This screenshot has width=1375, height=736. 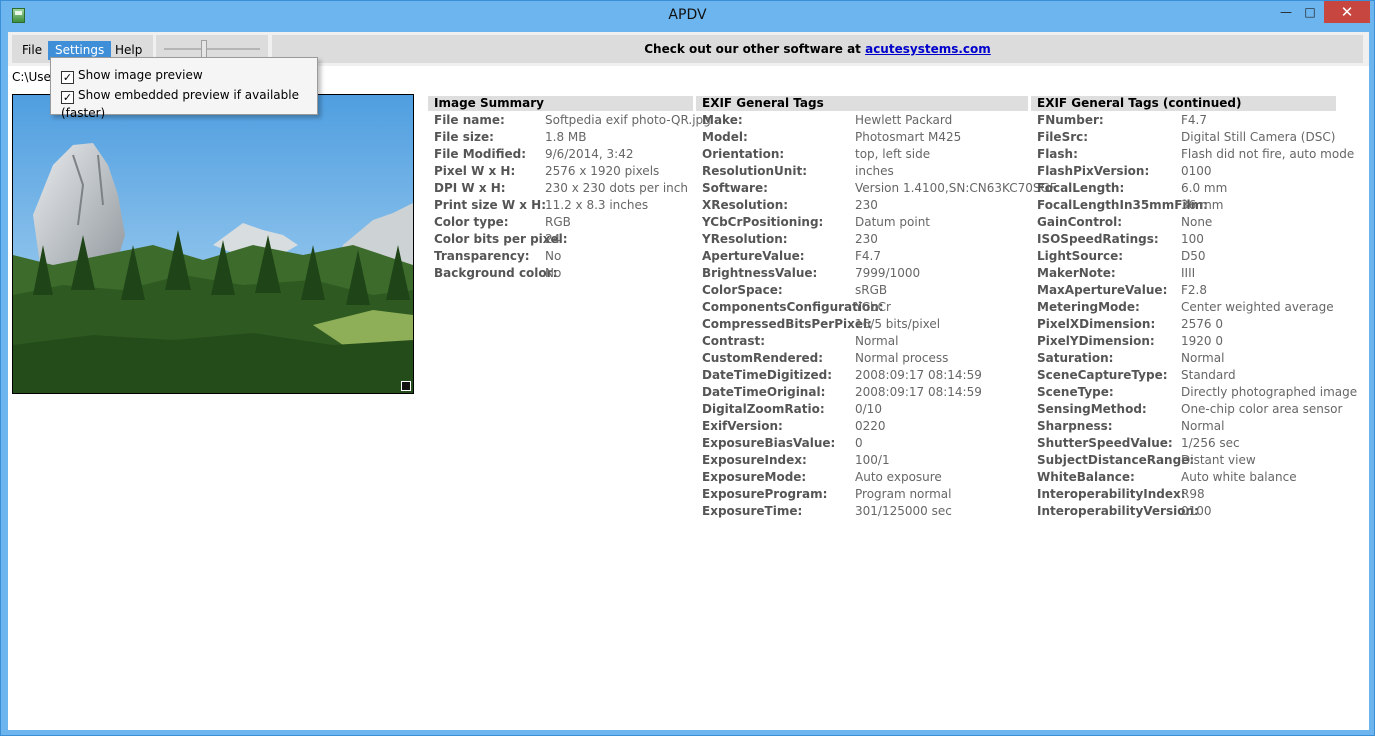 I want to click on property-value: IIII, so click(x=1188, y=273).